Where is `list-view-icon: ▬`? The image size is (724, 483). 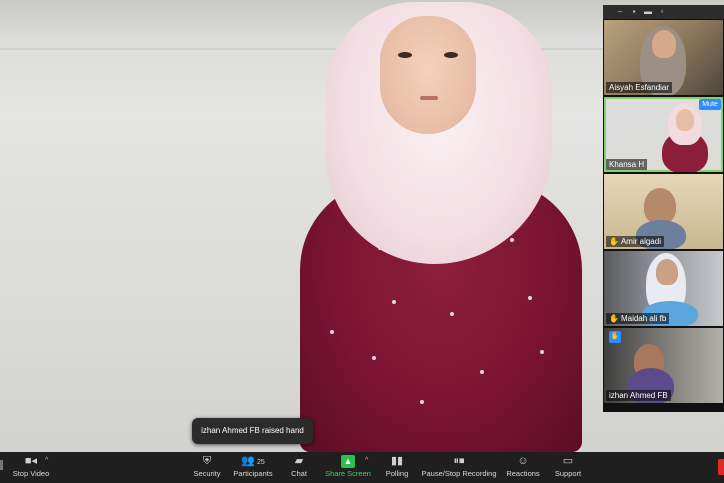 list-view-icon: ▬ is located at coordinates (648, 12).